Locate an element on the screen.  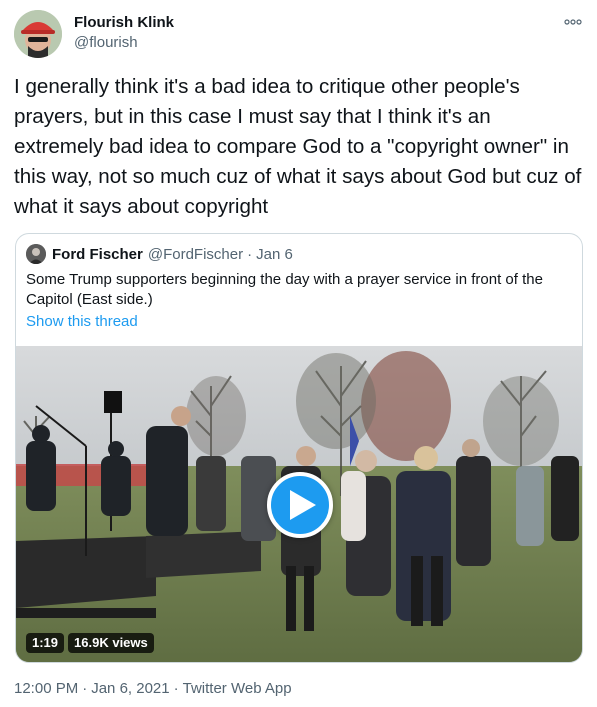
video-view-count: 16.9K views is located at coordinates (111, 643).